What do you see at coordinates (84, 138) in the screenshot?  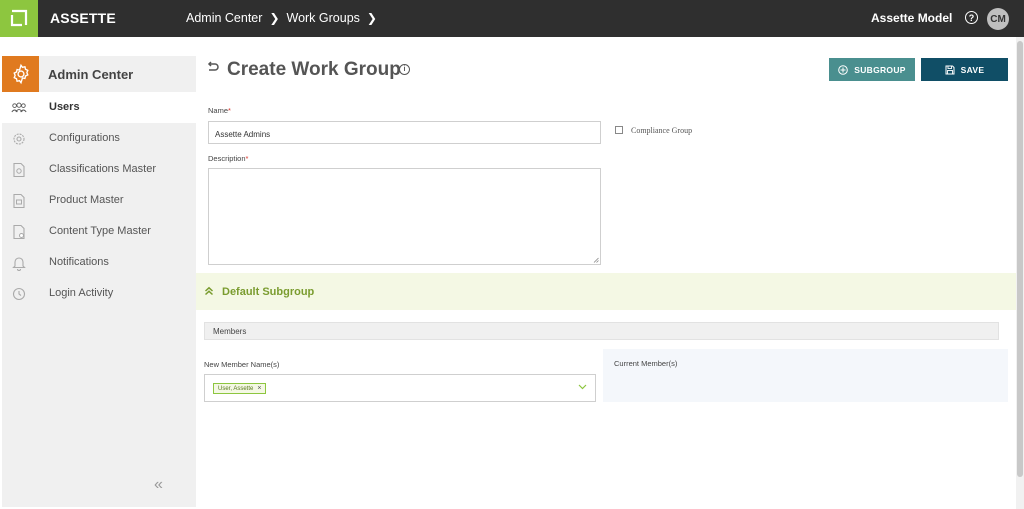 I see `sidebar-item-label: Configurations` at bounding box center [84, 138].